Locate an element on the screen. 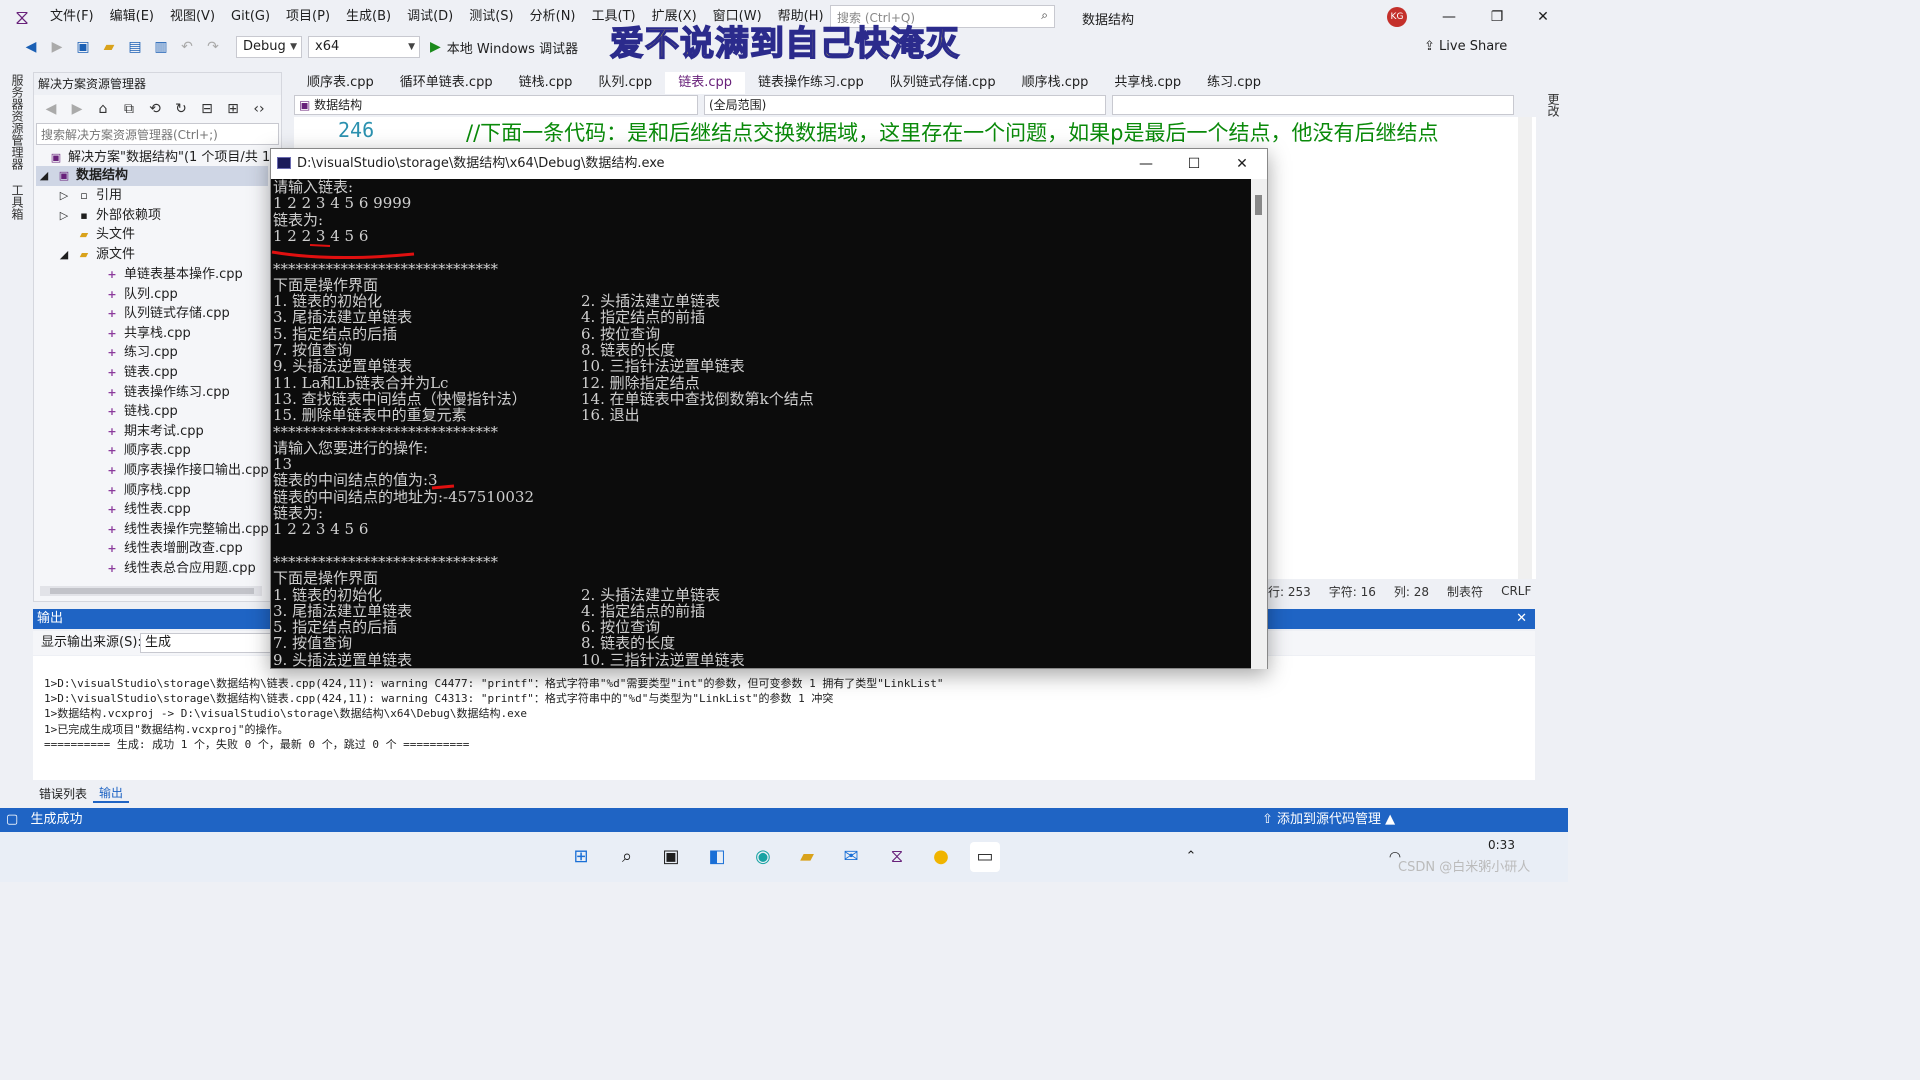 This screenshot has width=1920, height=1080. editor-tab: 循环单链表.cpp is located at coordinates (446, 83).